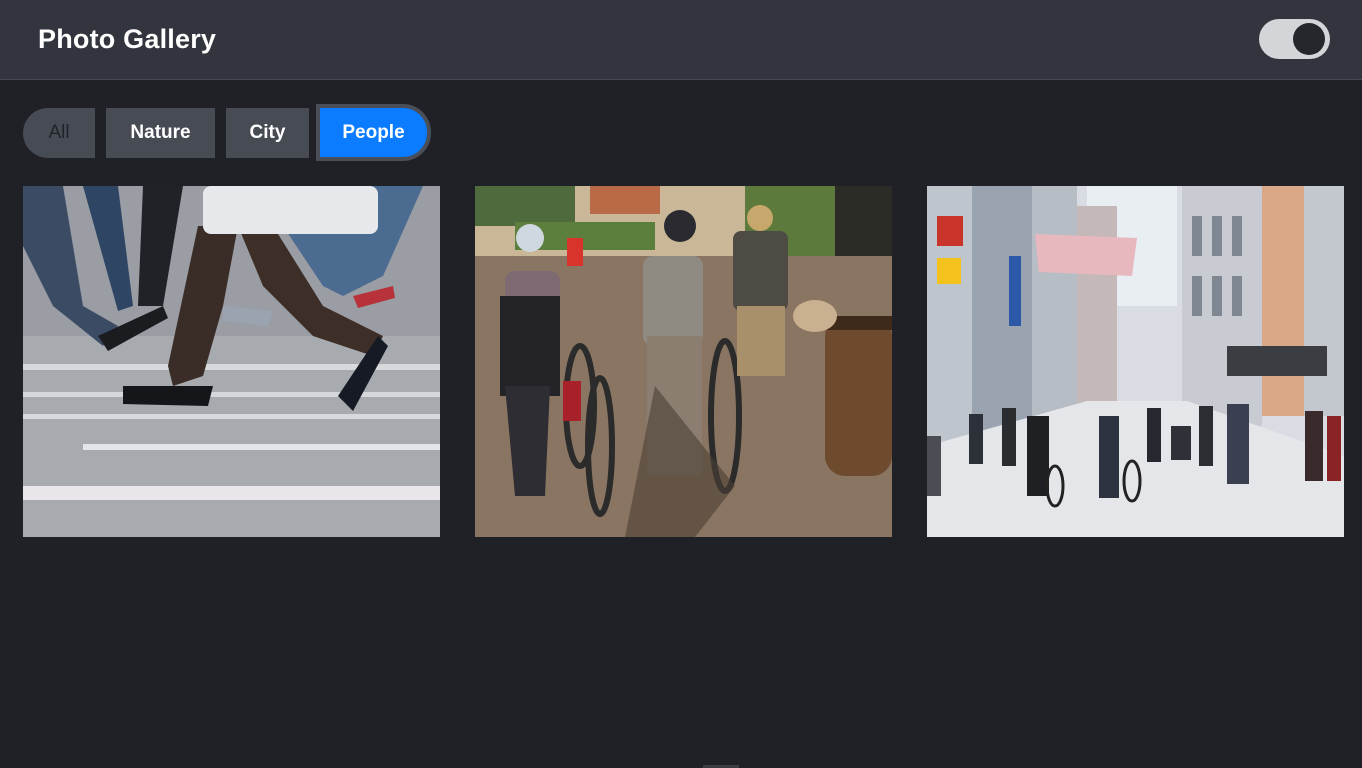 The image size is (1362, 768). I want to click on app-header: Photo Gallery, so click(681, 40).